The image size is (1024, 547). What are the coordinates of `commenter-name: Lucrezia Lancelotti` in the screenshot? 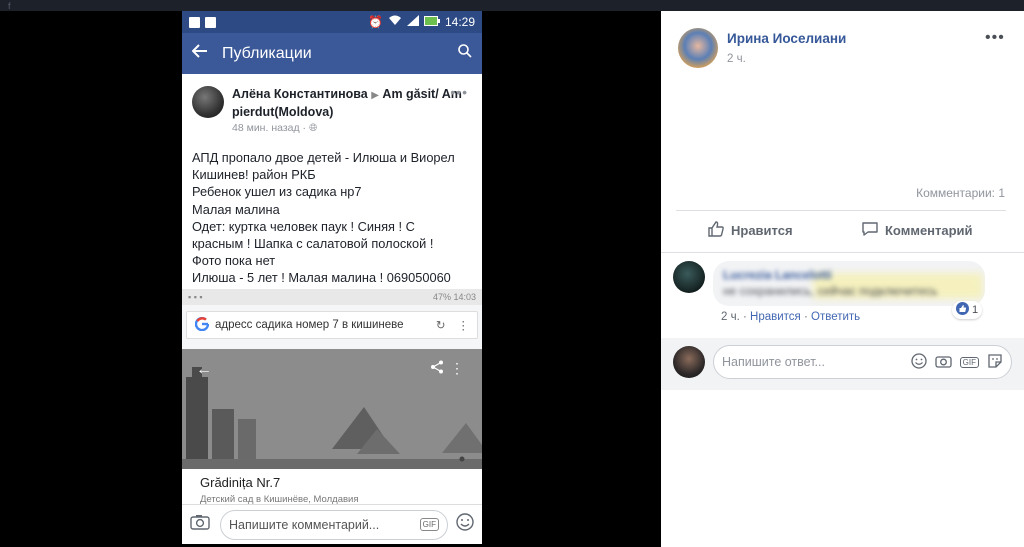 It's located at (849, 275).